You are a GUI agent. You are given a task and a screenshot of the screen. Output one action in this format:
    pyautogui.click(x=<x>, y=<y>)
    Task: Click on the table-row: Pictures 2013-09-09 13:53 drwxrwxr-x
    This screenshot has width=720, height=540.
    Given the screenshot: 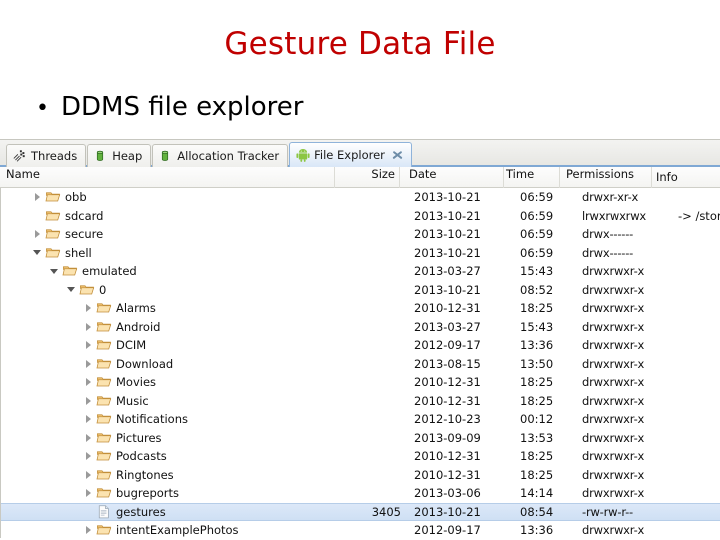 What is the action you would take?
    pyautogui.click(x=360, y=438)
    